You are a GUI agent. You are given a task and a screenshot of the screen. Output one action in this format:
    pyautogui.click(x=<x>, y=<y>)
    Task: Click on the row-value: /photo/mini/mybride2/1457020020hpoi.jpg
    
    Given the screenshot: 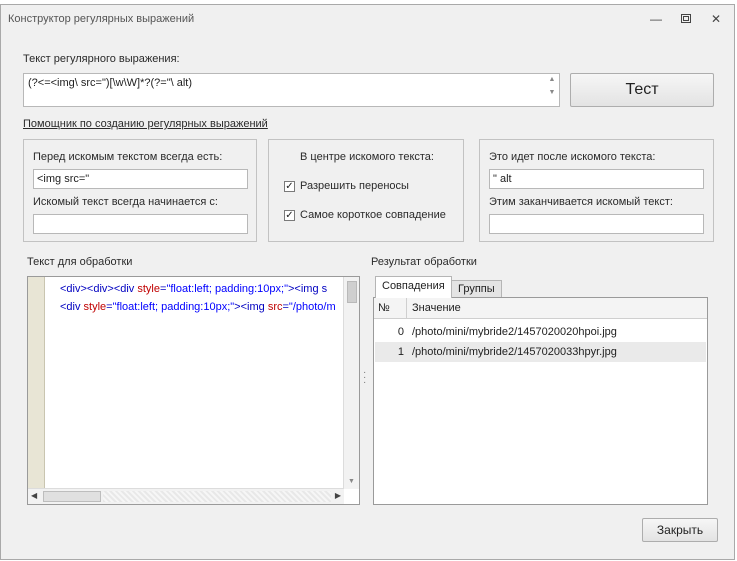 What is the action you would take?
    pyautogui.click(x=514, y=332)
    